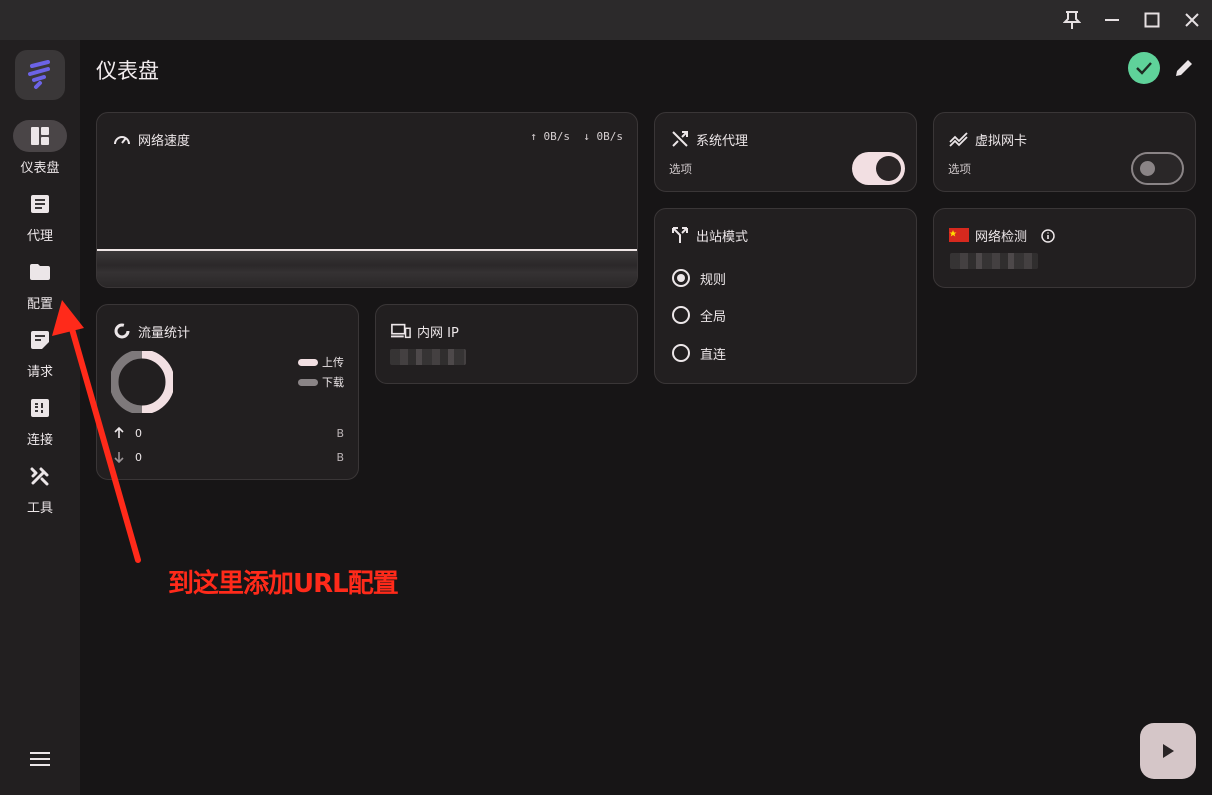  I want to click on network-speed-card: 网络速度 ↑ 0B/s ↓ 0B/s, so click(367, 200).